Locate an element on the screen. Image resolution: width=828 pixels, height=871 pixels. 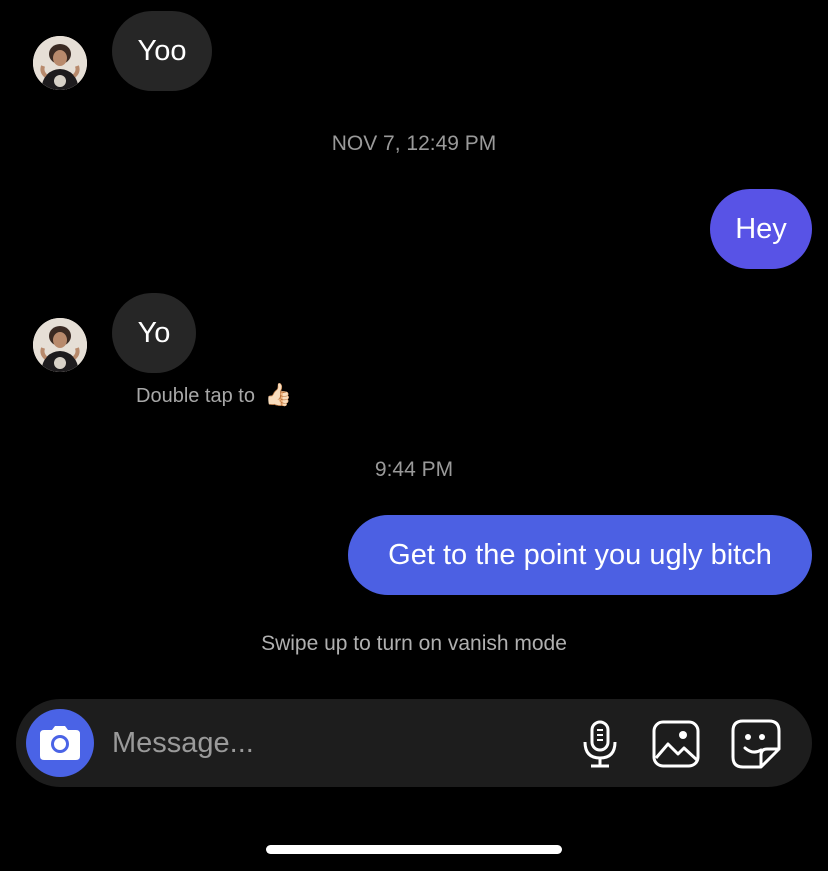
message-timestamp: 9:44 PM is located at coordinates (414, 469).